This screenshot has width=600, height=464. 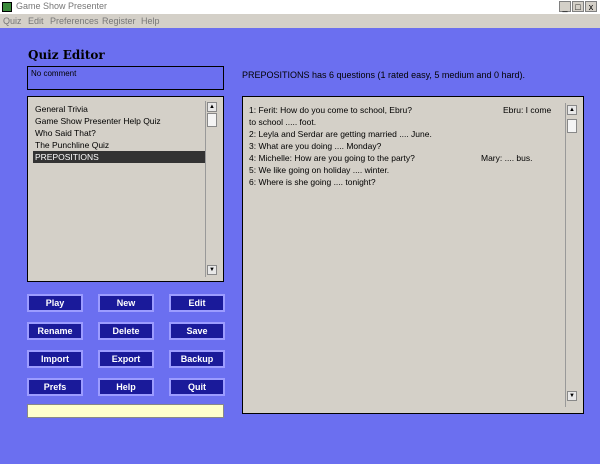 What do you see at coordinates (119, 133) in the screenshot?
I see `quiz-list-item: Who Said That?` at bounding box center [119, 133].